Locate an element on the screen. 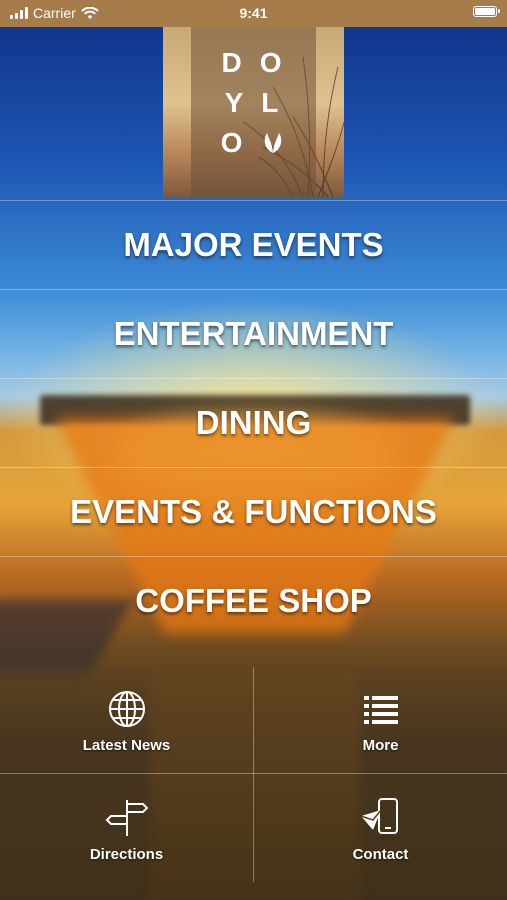  status-bar: Carrier 9:41 is located at coordinates (253, 13).